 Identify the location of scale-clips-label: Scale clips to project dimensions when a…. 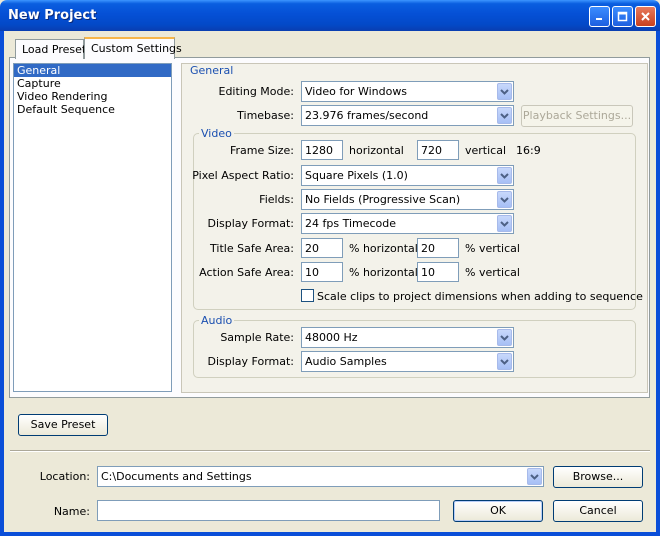
(480, 296).